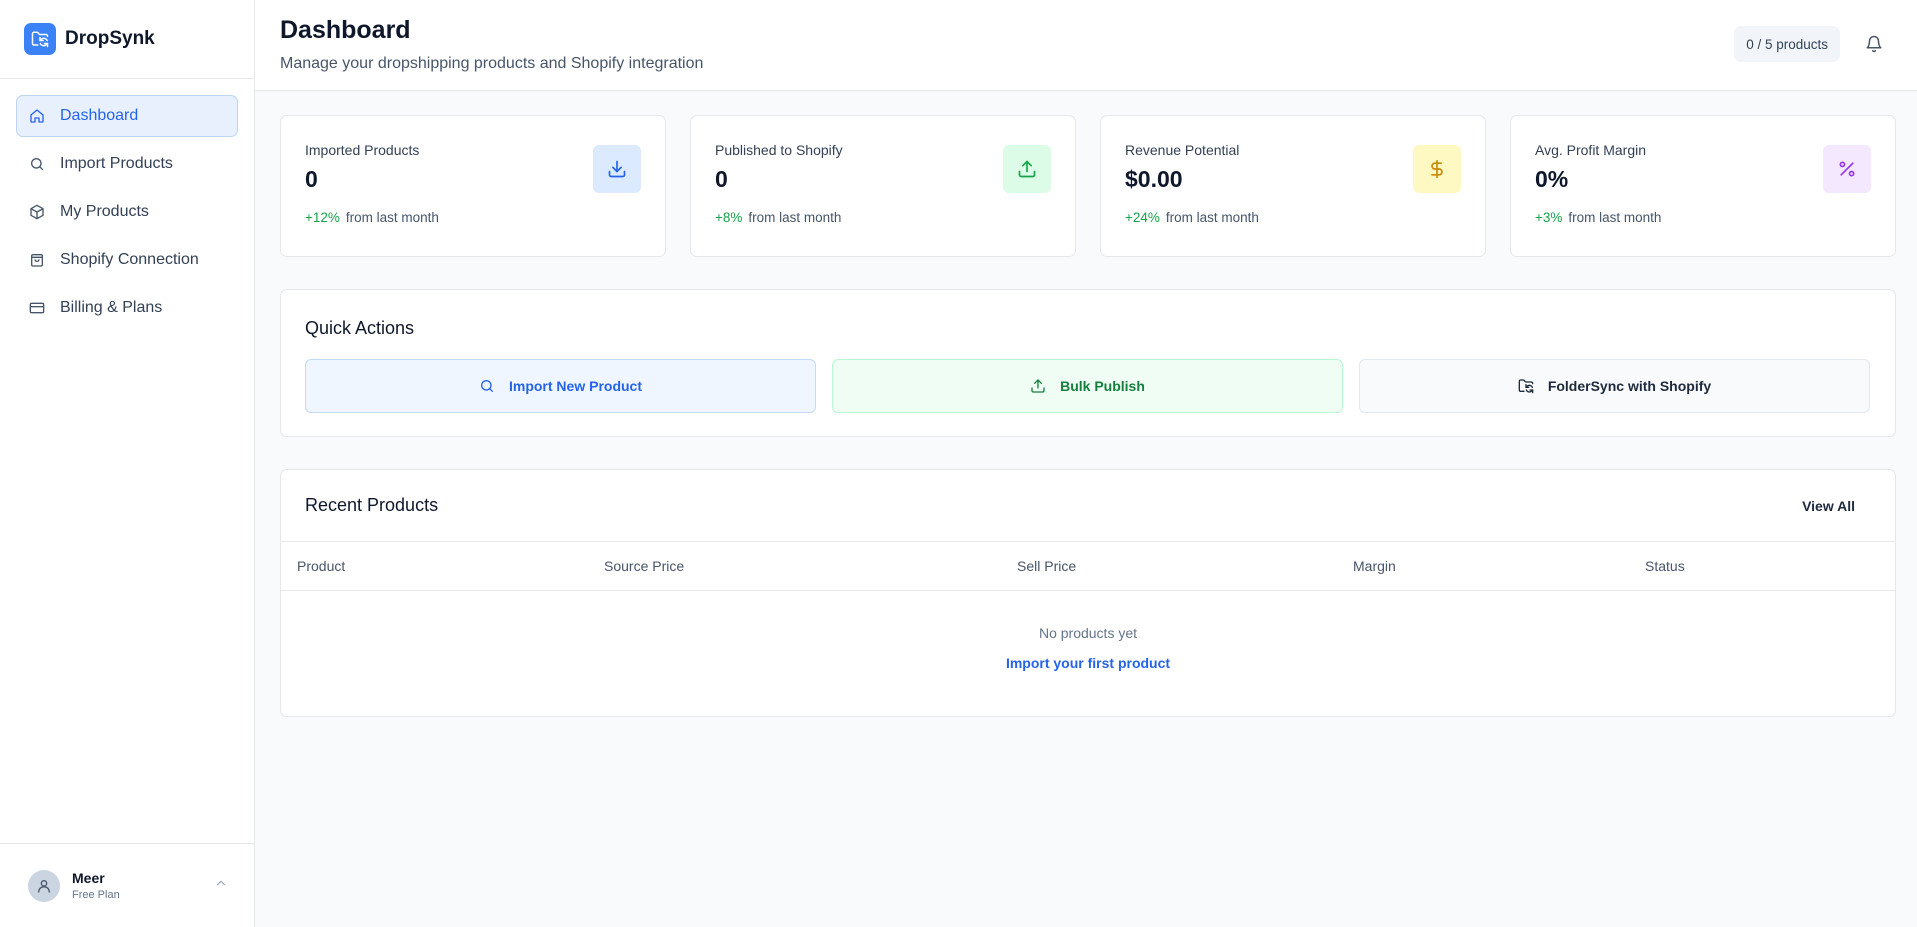  Describe the element at coordinates (1374, 566) in the screenshot. I see `column-header-margin: Margin` at that location.